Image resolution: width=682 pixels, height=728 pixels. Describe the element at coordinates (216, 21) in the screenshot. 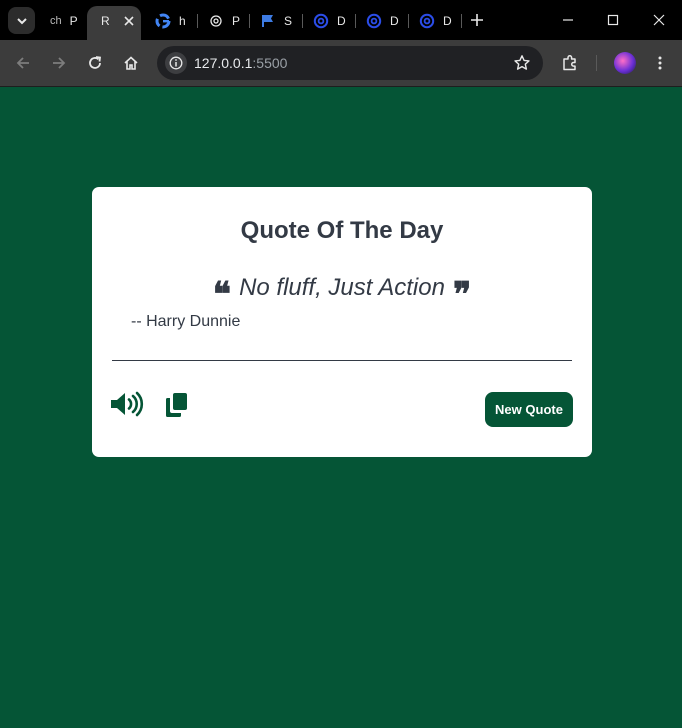

I see `openai-icon` at that location.